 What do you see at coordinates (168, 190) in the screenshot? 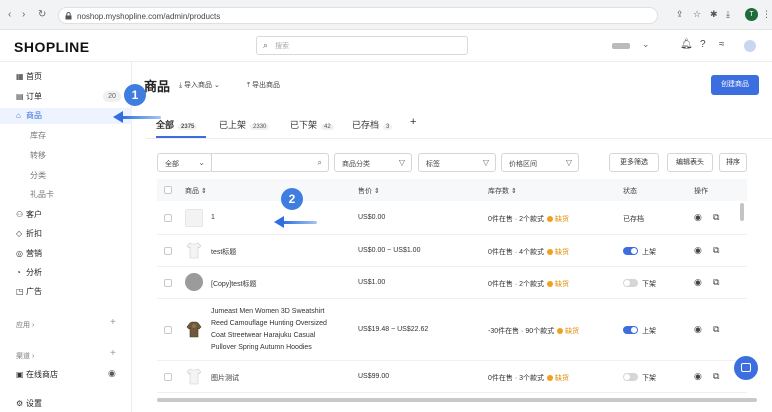
I see `select-all-checkbox` at bounding box center [168, 190].